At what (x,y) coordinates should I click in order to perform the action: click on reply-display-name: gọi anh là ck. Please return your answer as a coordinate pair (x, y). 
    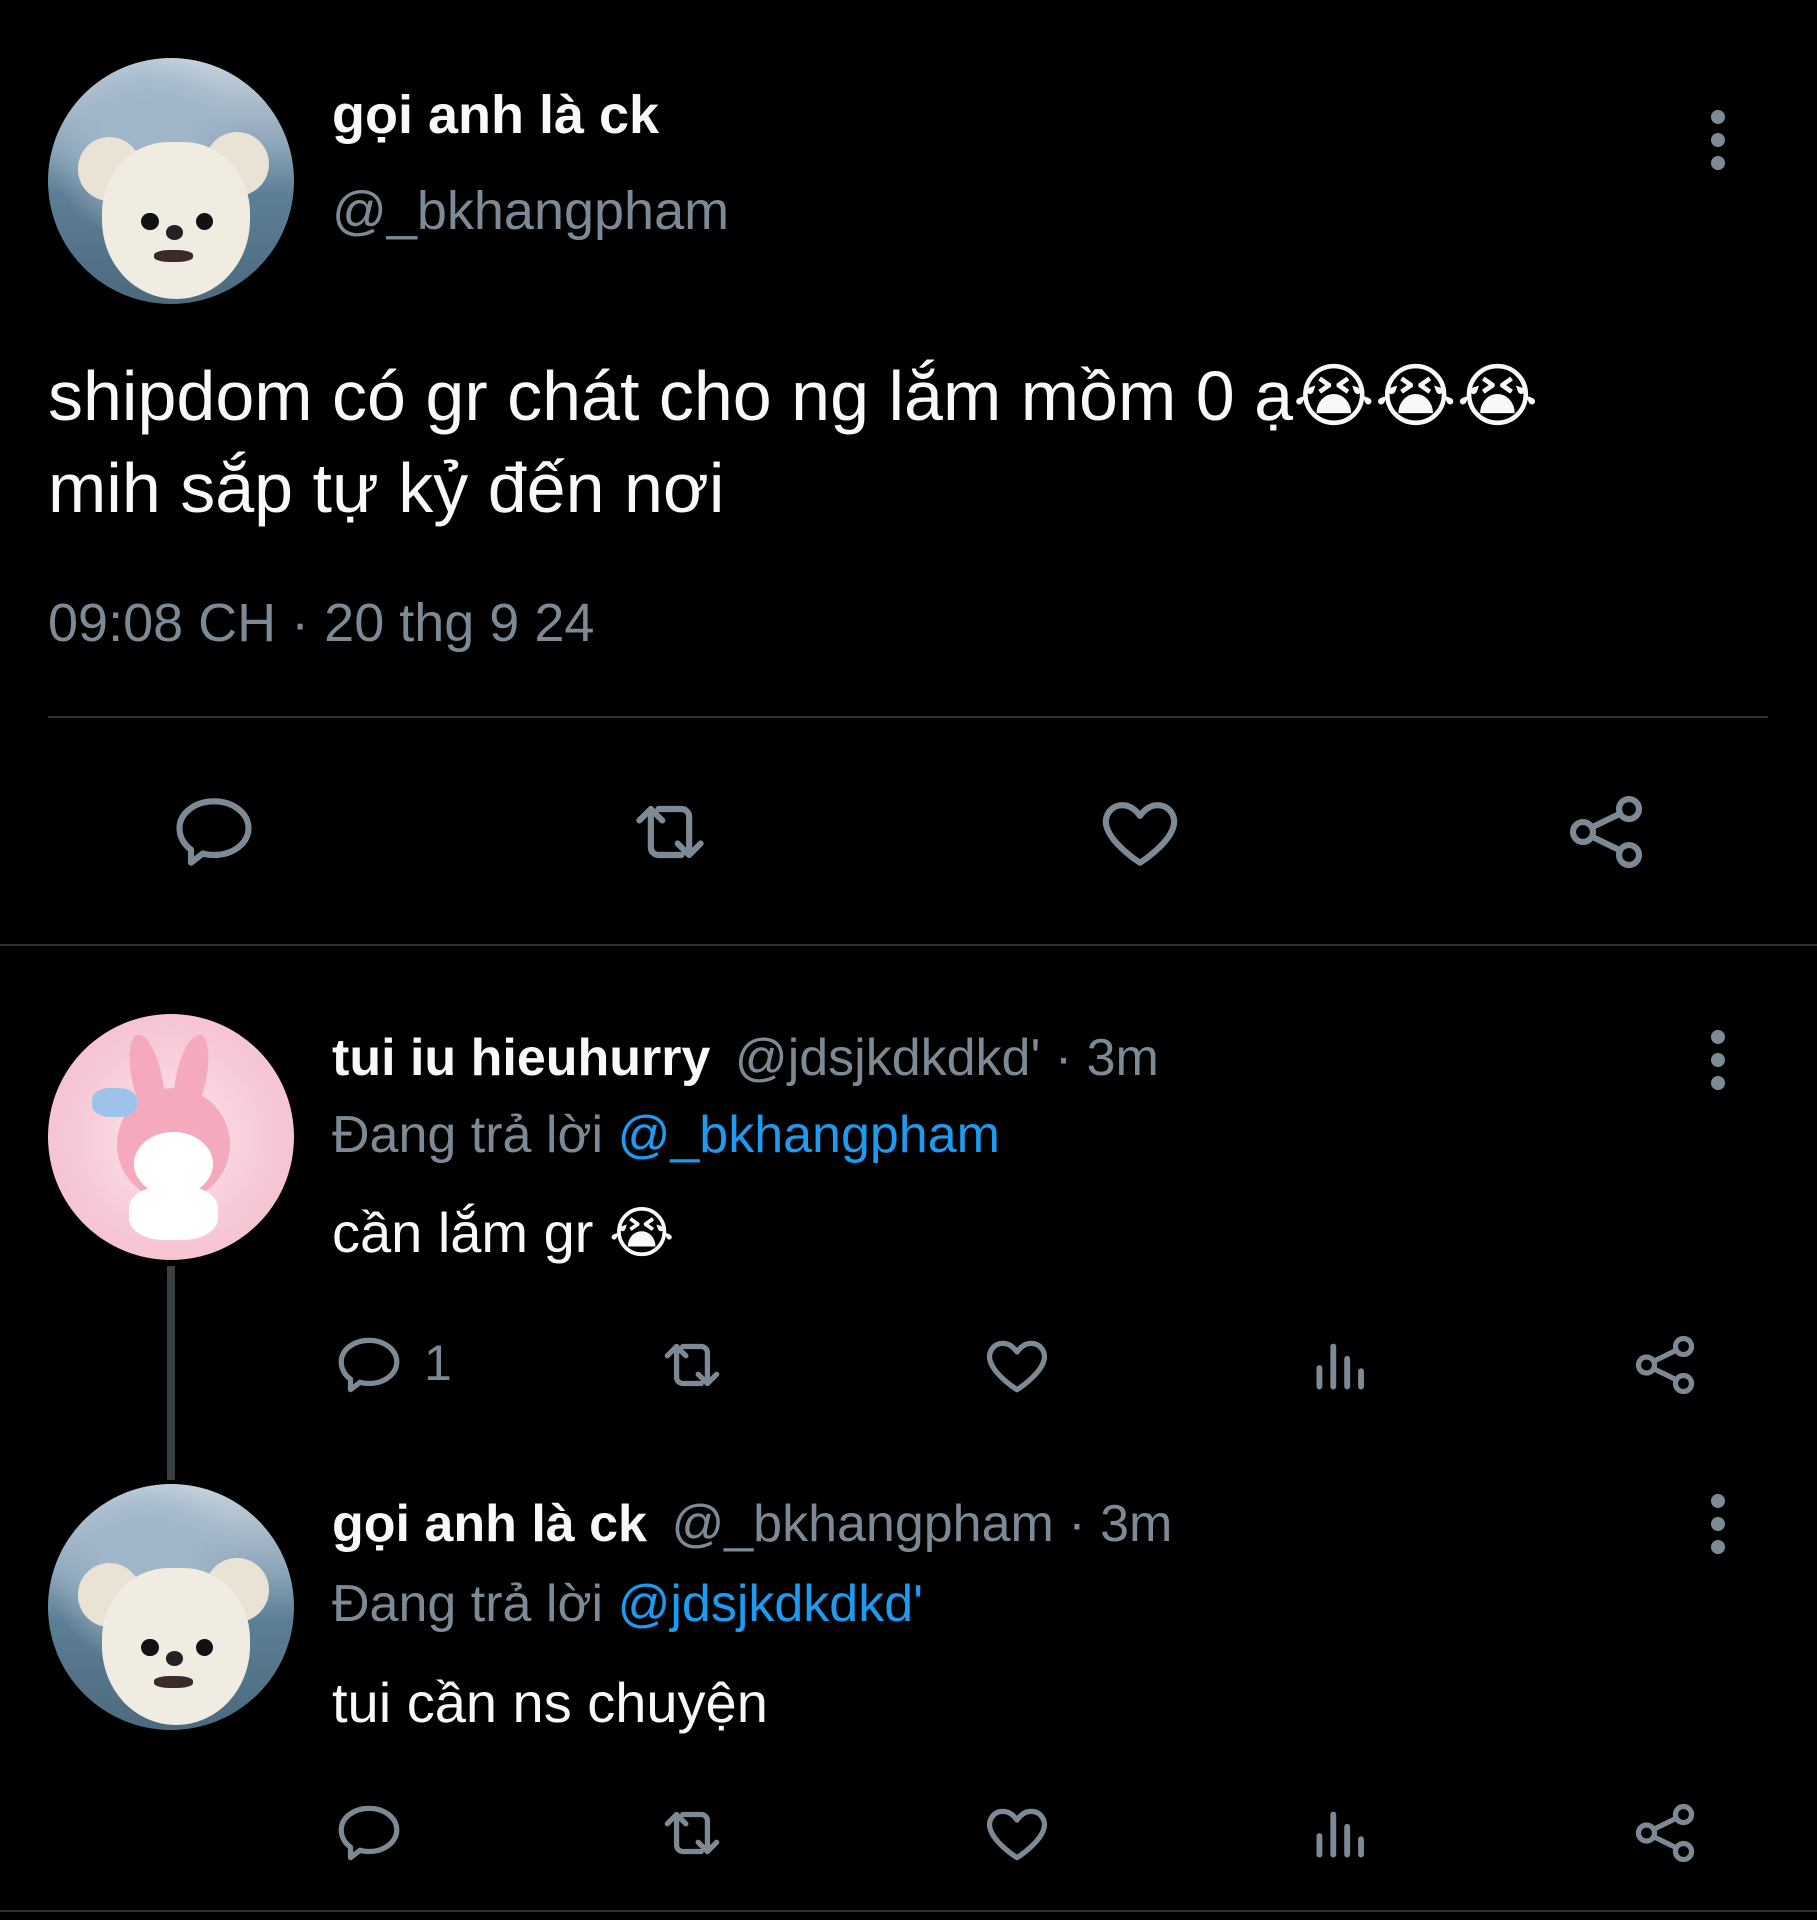
    Looking at the image, I should click on (489, 1524).